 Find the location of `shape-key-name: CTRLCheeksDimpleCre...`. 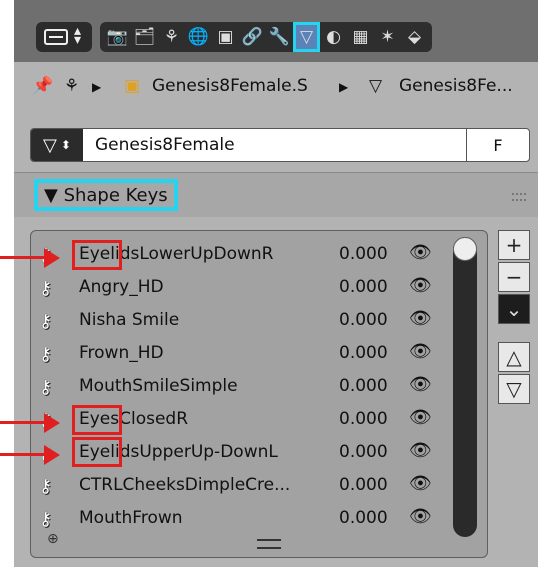

shape-key-name: CTRLCheeksDimpleCre... is located at coordinates (184, 485).